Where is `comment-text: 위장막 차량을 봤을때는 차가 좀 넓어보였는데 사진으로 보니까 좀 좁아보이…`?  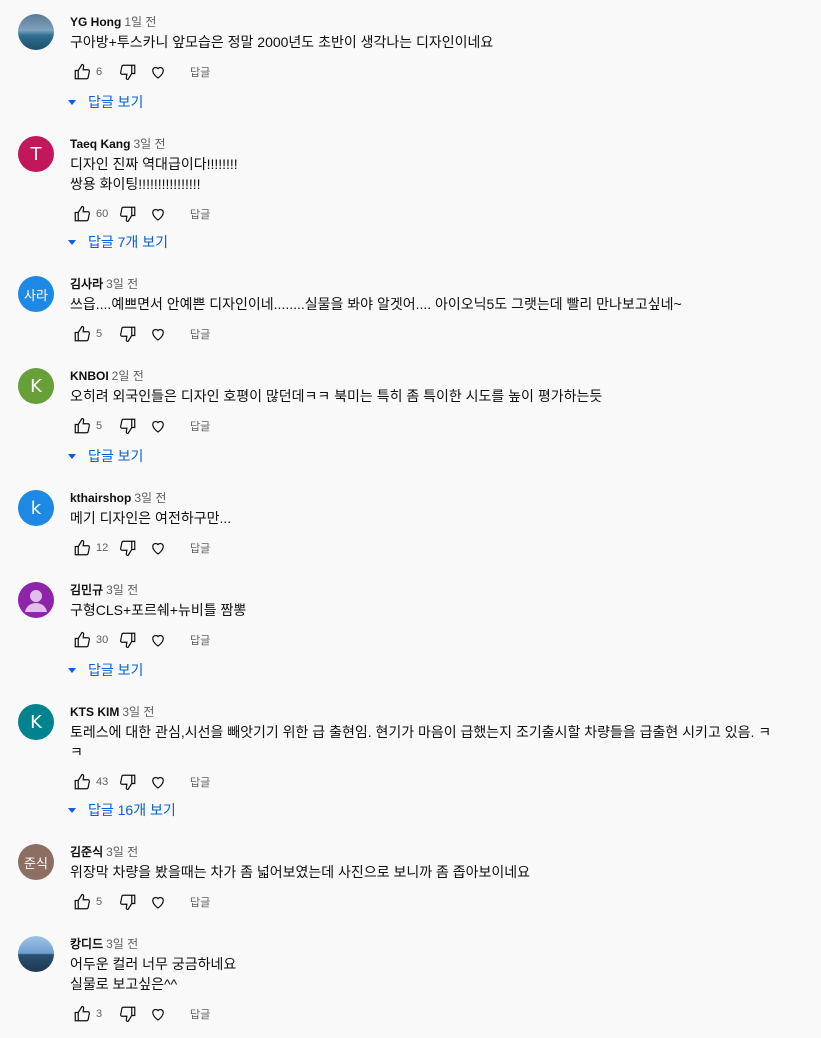
comment-text: 위장막 차량을 봤을때는 차가 좀 넓어보였는데 사진으로 보니까 좀 좁아보이… is located at coordinates (300, 872).